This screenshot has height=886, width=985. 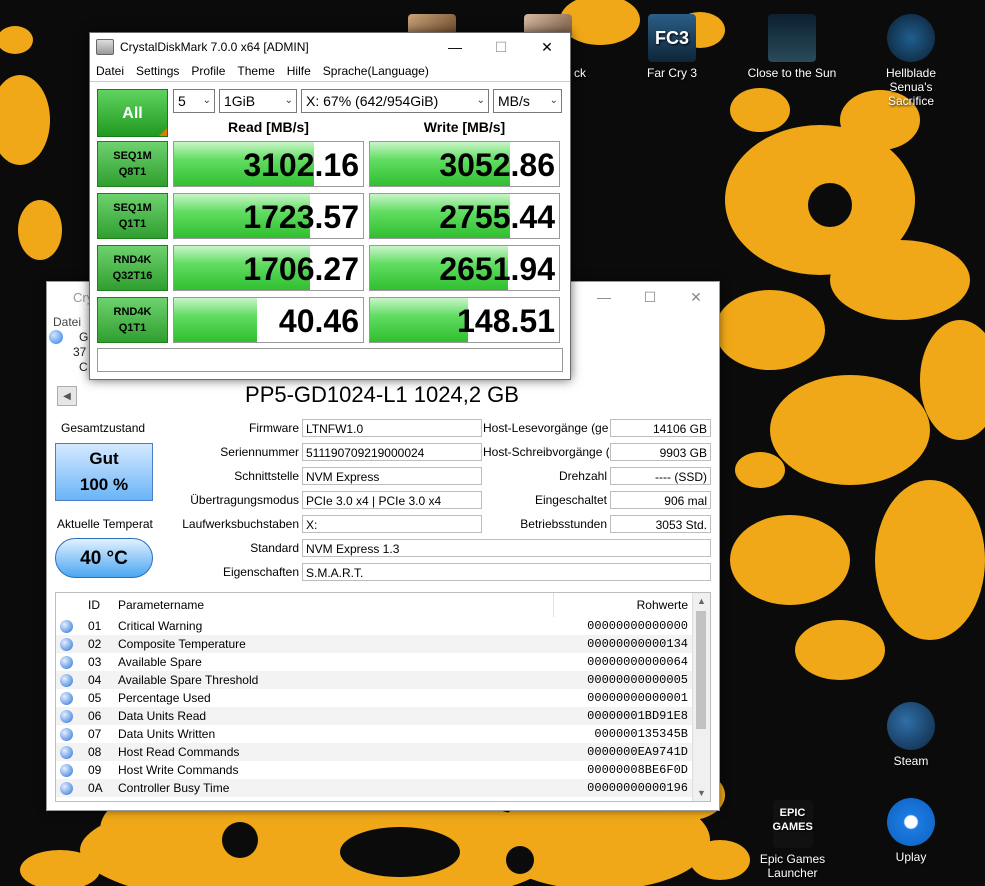 What do you see at coordinates (99, 716) in the screenshot?
I see `smart-id: 06` at bounding box center [99, 716].